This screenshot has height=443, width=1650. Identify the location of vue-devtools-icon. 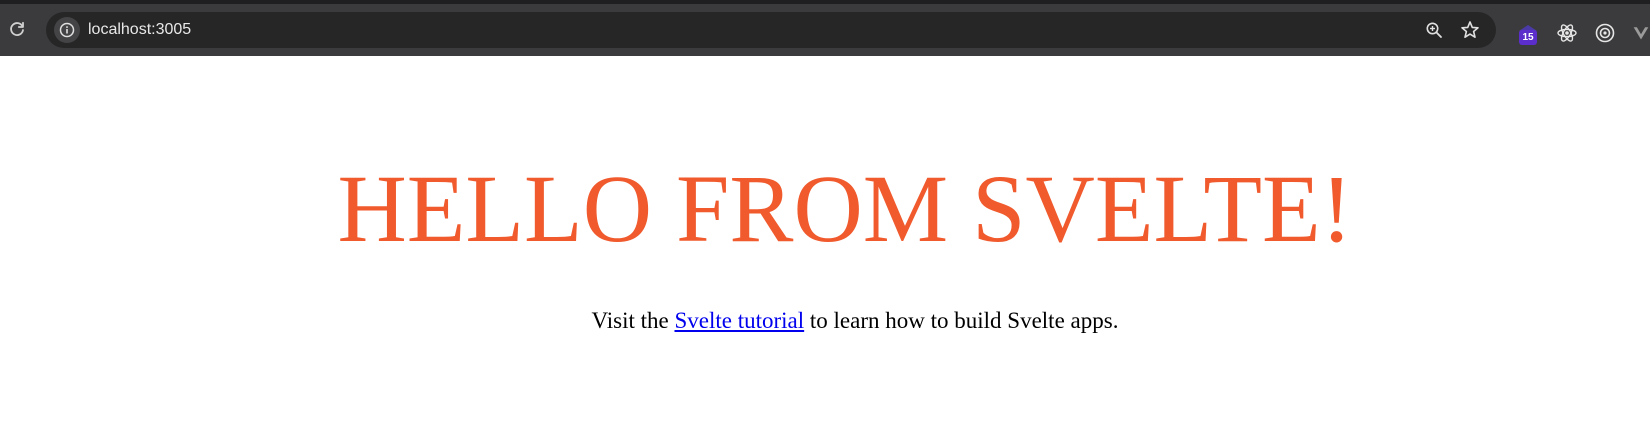
(1641, 33).